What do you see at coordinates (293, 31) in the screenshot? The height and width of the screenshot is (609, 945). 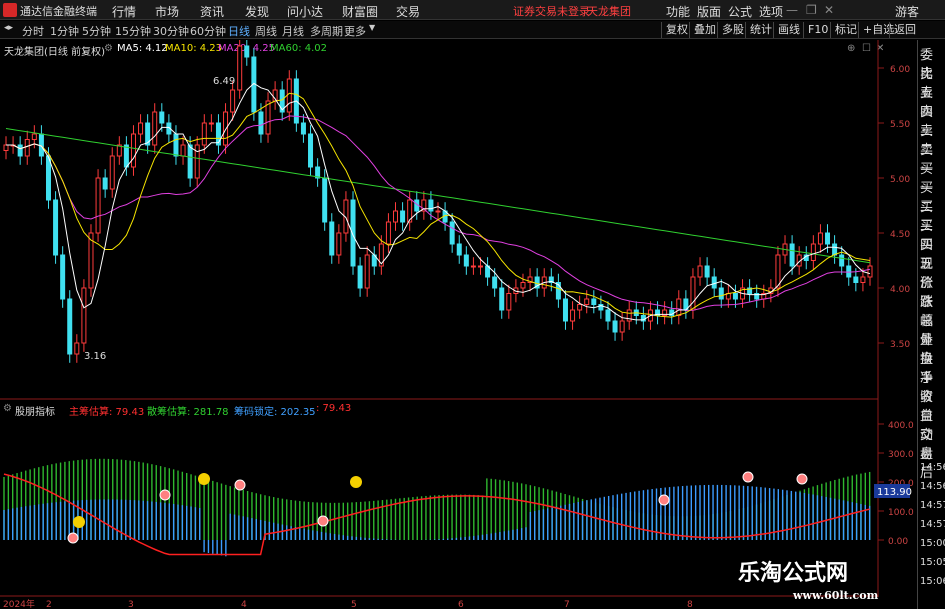 I see `tab-monthly: 月线` at bounding box center [293, 31].